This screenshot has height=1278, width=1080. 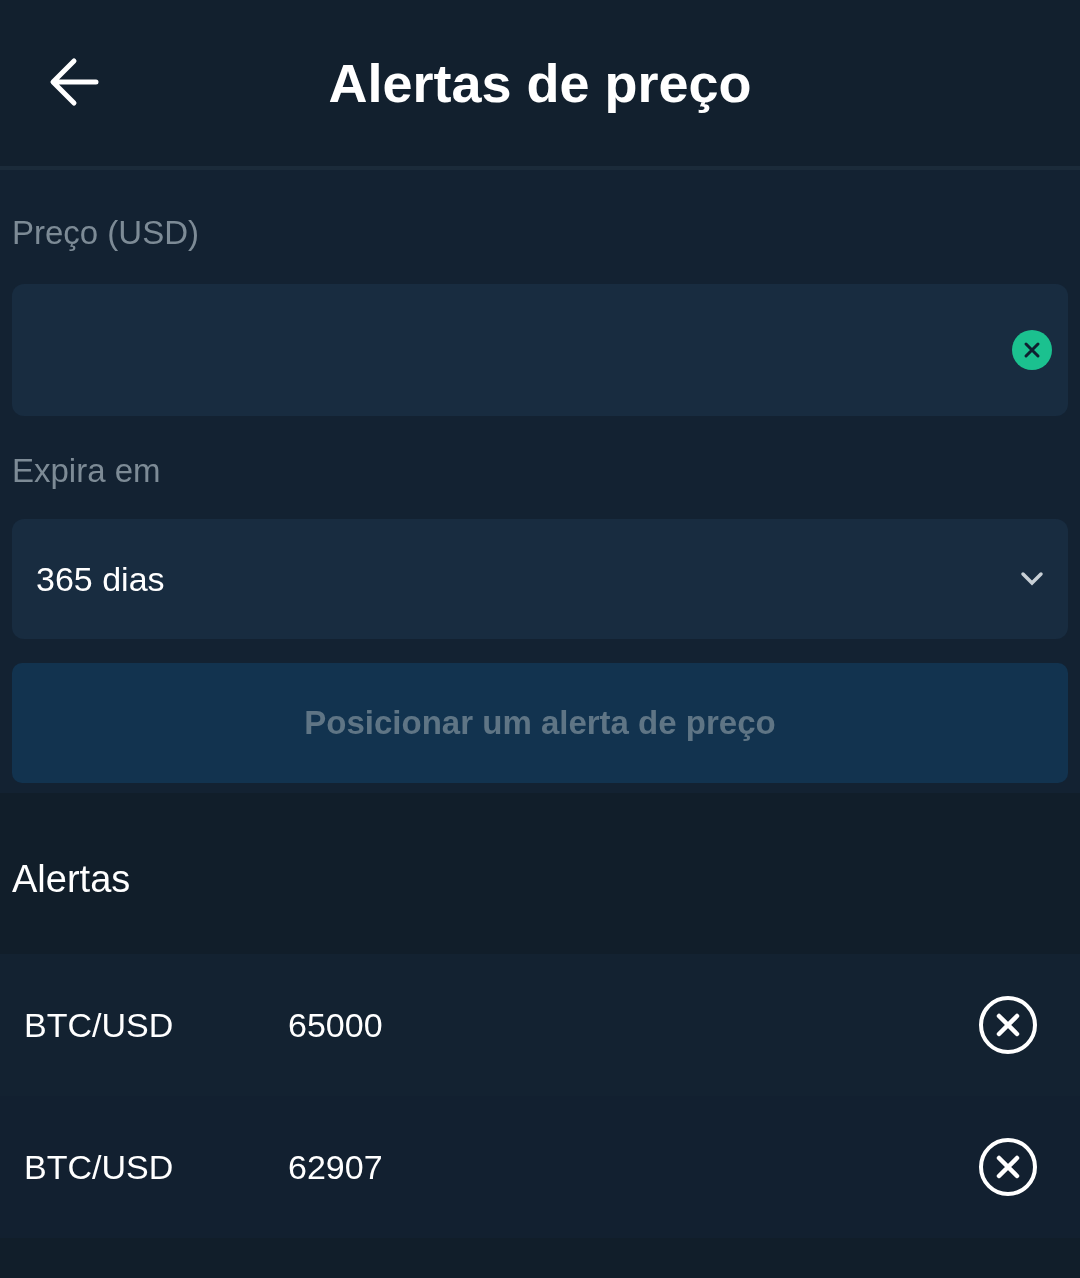 I want to click on price-input-field, so click(x=540, y=349).